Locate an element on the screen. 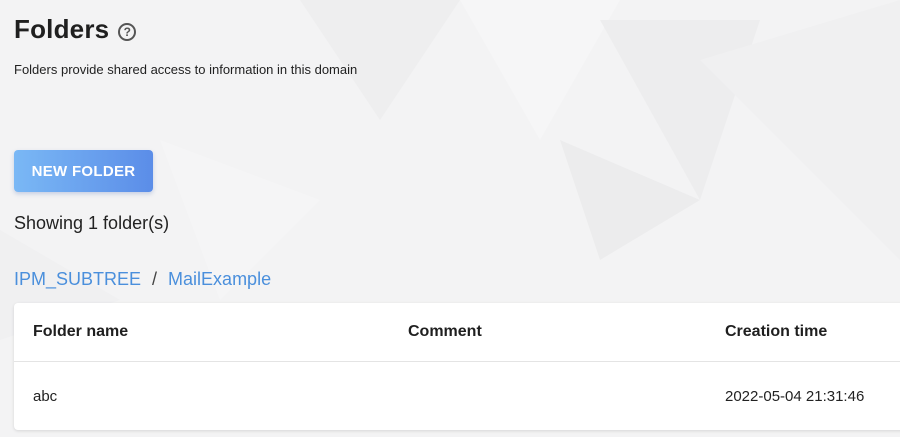 The image size is (900, 437). column-header-creation-time: Creation time is located at coordinates (776, 332).